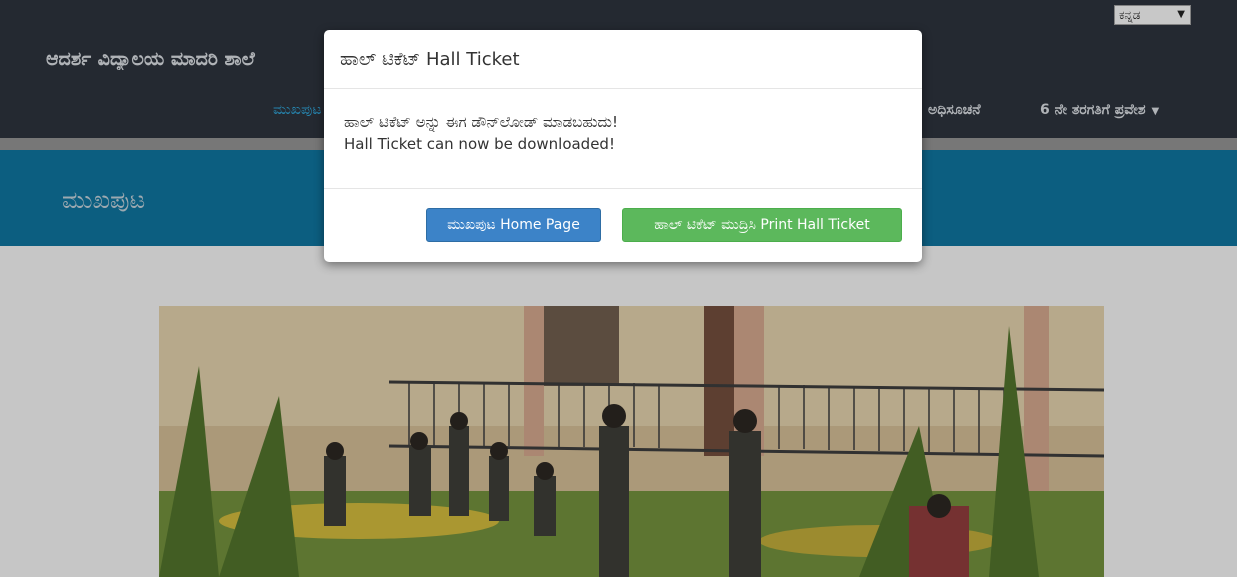 The height and width of the screenshot is (577, 1237). What do you see at coordinates (623, 188) in the screenshot?
I see `dialog-footer-divider` at bounding box center [623, 188].